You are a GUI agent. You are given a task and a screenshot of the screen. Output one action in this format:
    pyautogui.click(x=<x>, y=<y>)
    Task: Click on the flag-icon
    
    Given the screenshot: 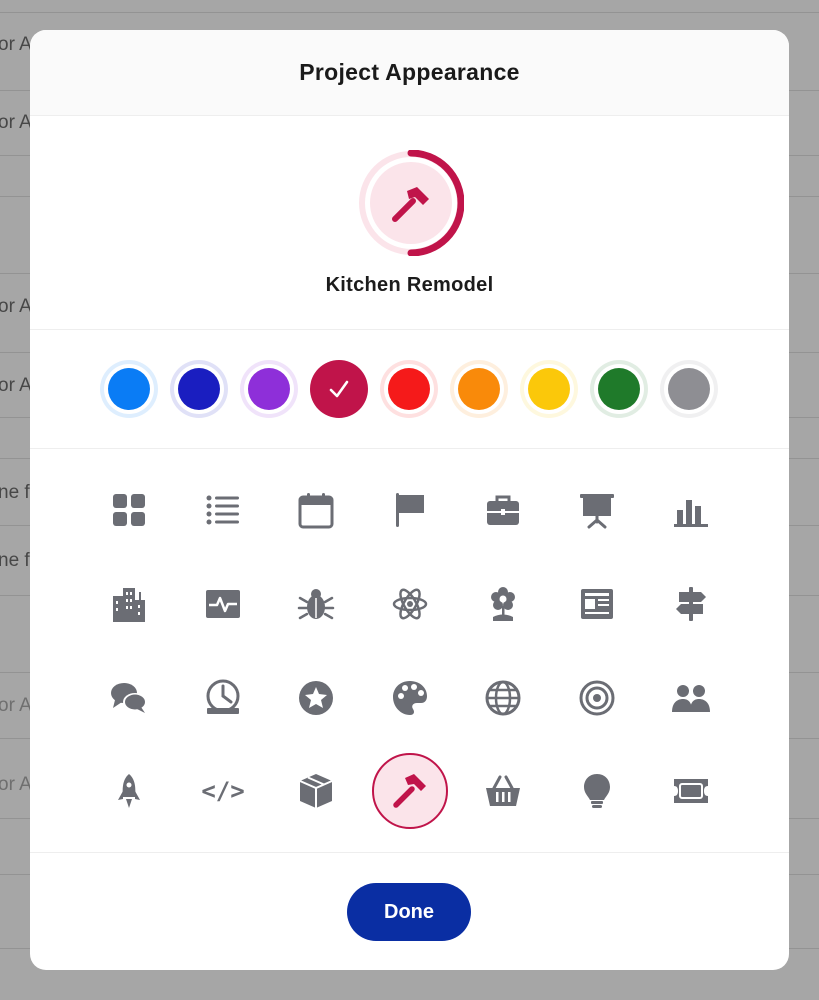 What is the action you would take?
    pyautogui.click(x=410, y=510)
    